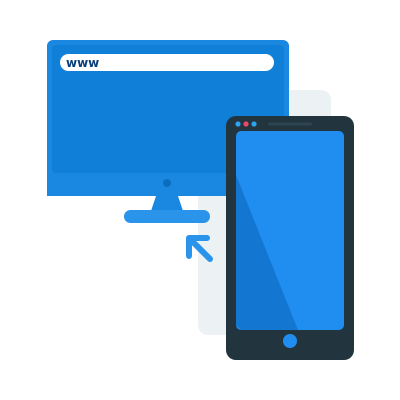 The image size is (400, 400). Describe the element at coordinates (167, 183) in the screenshot. I see `monitor-power-dot` at that location.